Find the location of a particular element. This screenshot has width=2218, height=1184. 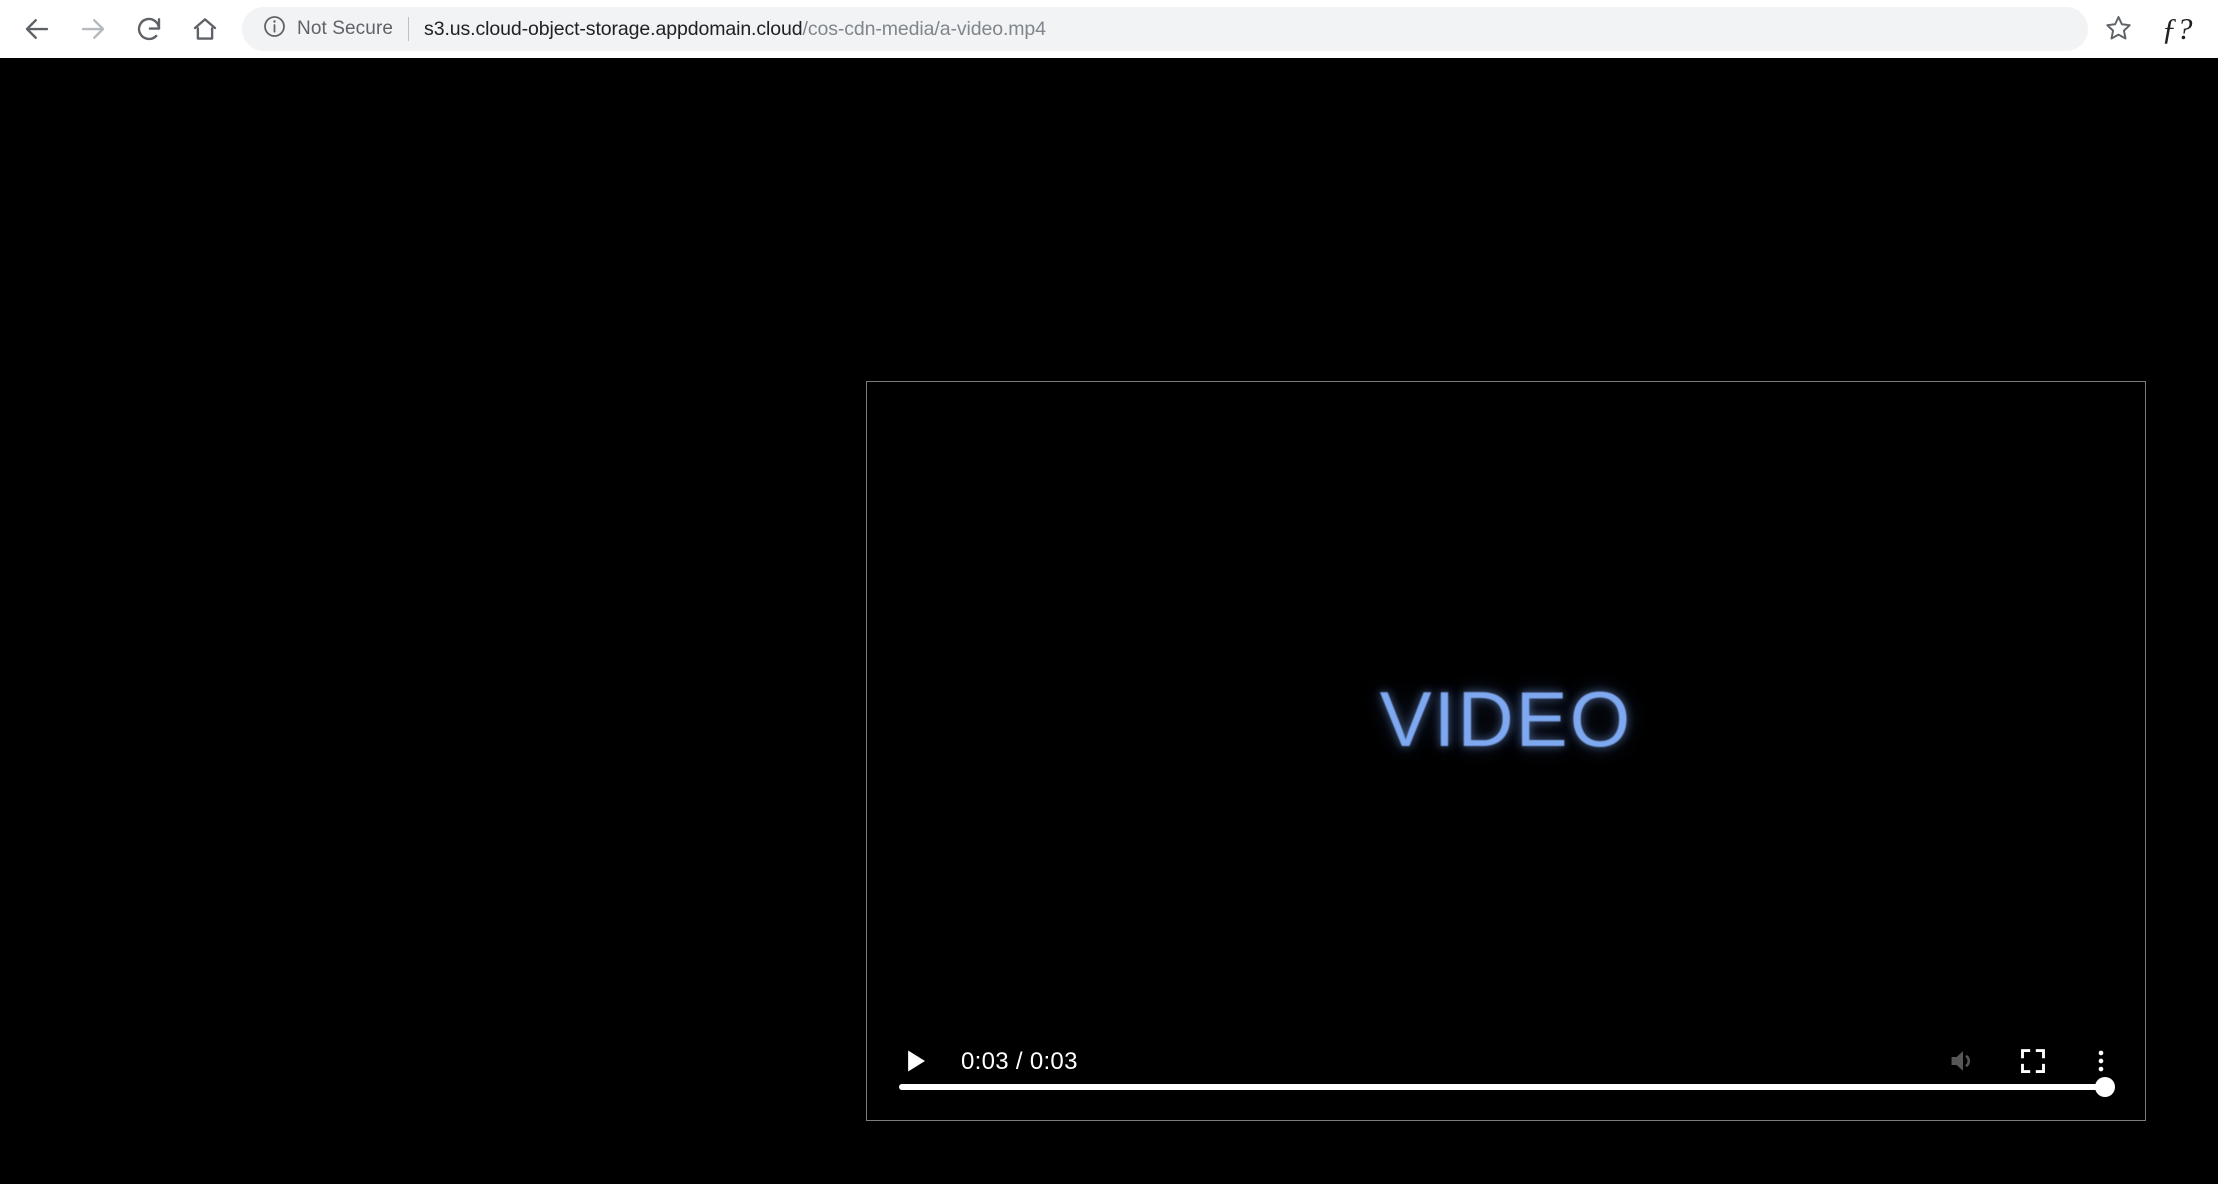

mute-button is located at coordinates (1963, 1062).